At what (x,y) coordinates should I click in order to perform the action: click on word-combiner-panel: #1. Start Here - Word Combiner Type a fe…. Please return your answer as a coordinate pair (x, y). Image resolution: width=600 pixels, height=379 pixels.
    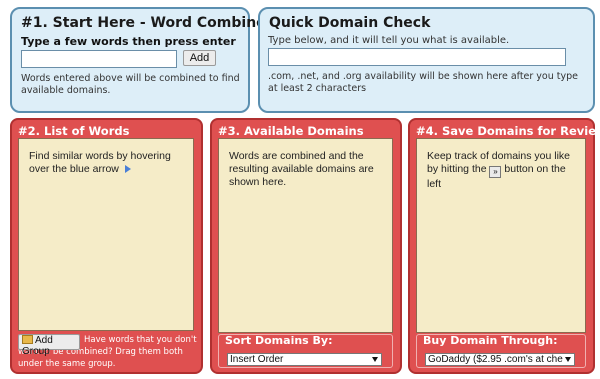
    Looking at the image, I should click on (141, 60).